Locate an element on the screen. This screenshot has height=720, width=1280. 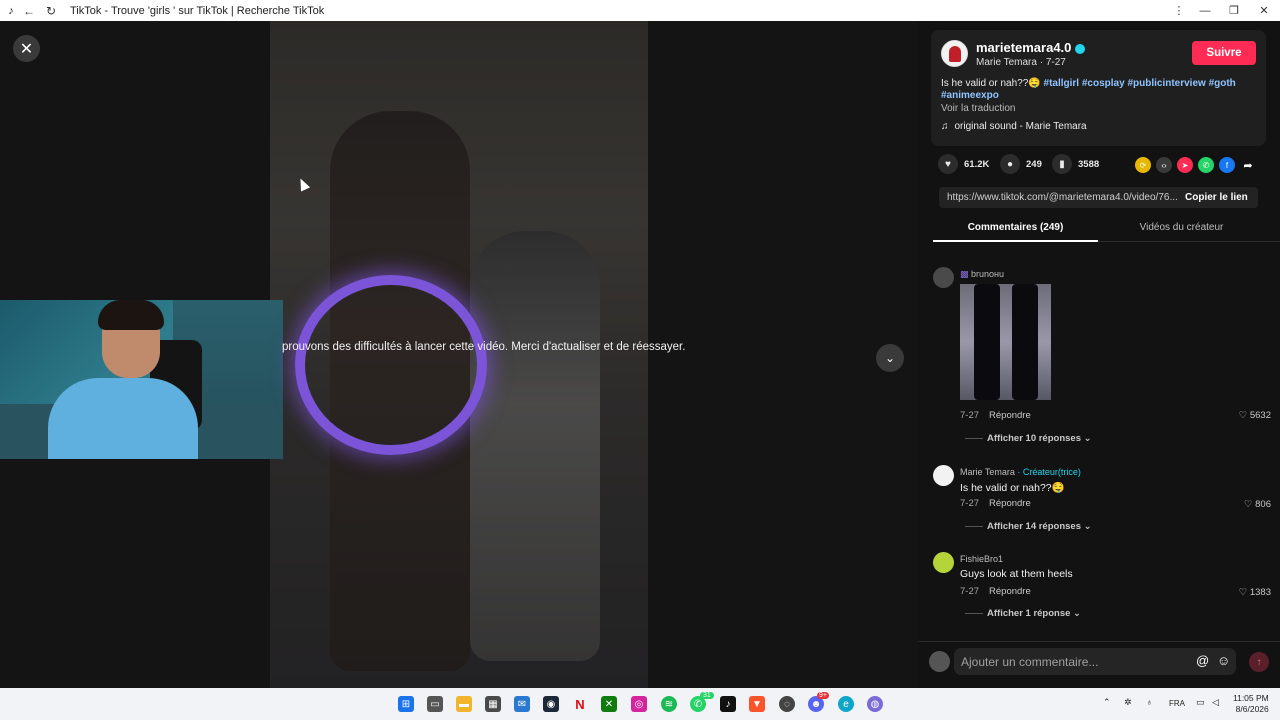
comment-like-button: ♡ 5632 is located at coordinates (1255, 415).